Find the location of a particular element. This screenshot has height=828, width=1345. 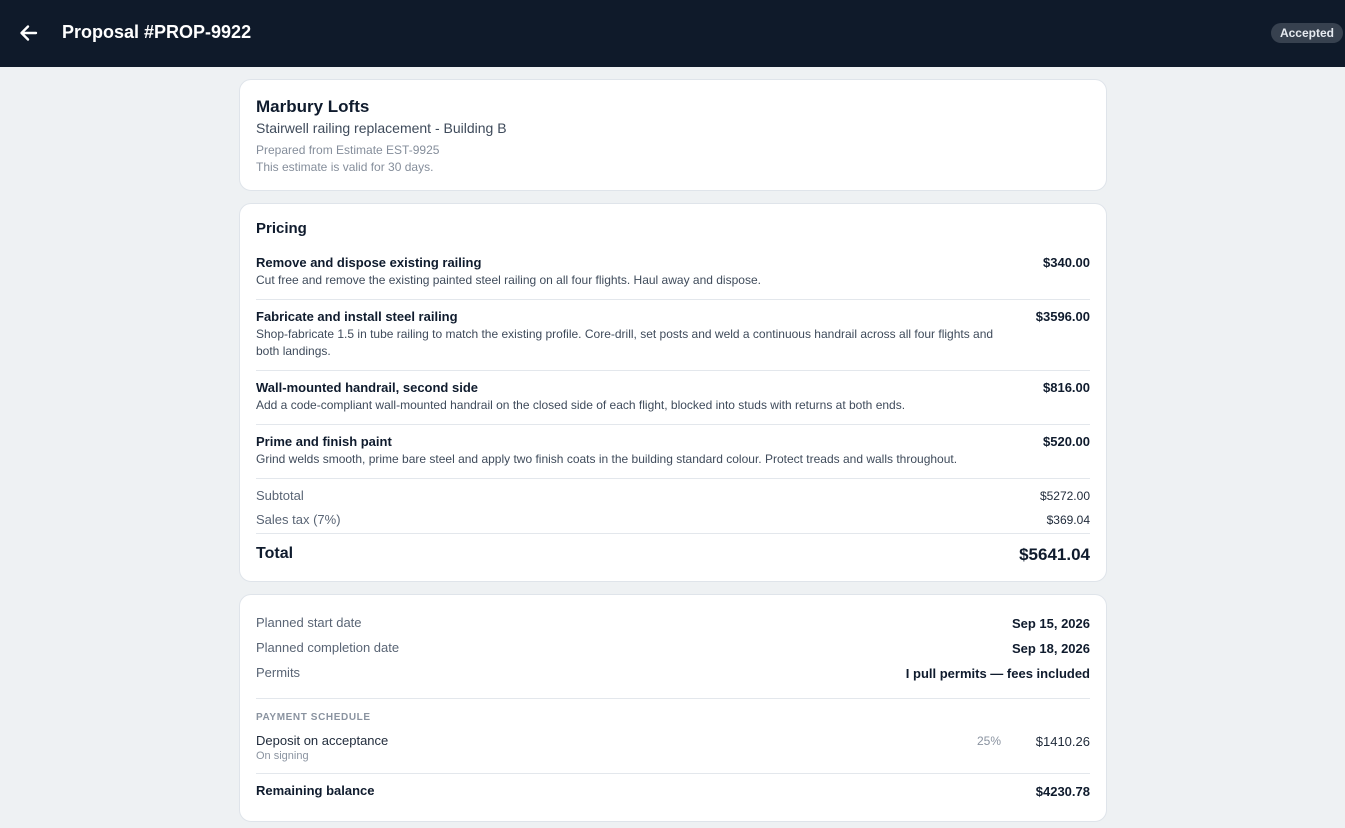

line-item-price: $520.00 is located at coordinates (1066, 441).